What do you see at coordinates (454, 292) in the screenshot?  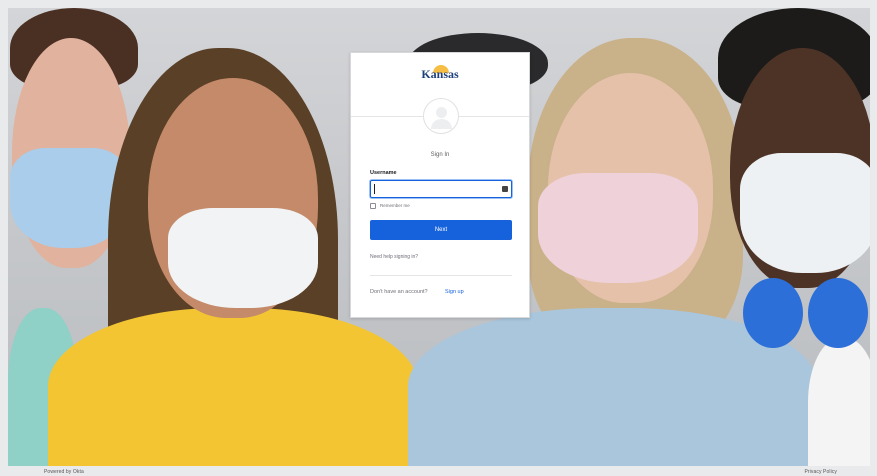 I see `signup-link: Sign up` at bounding box center [454, 292].